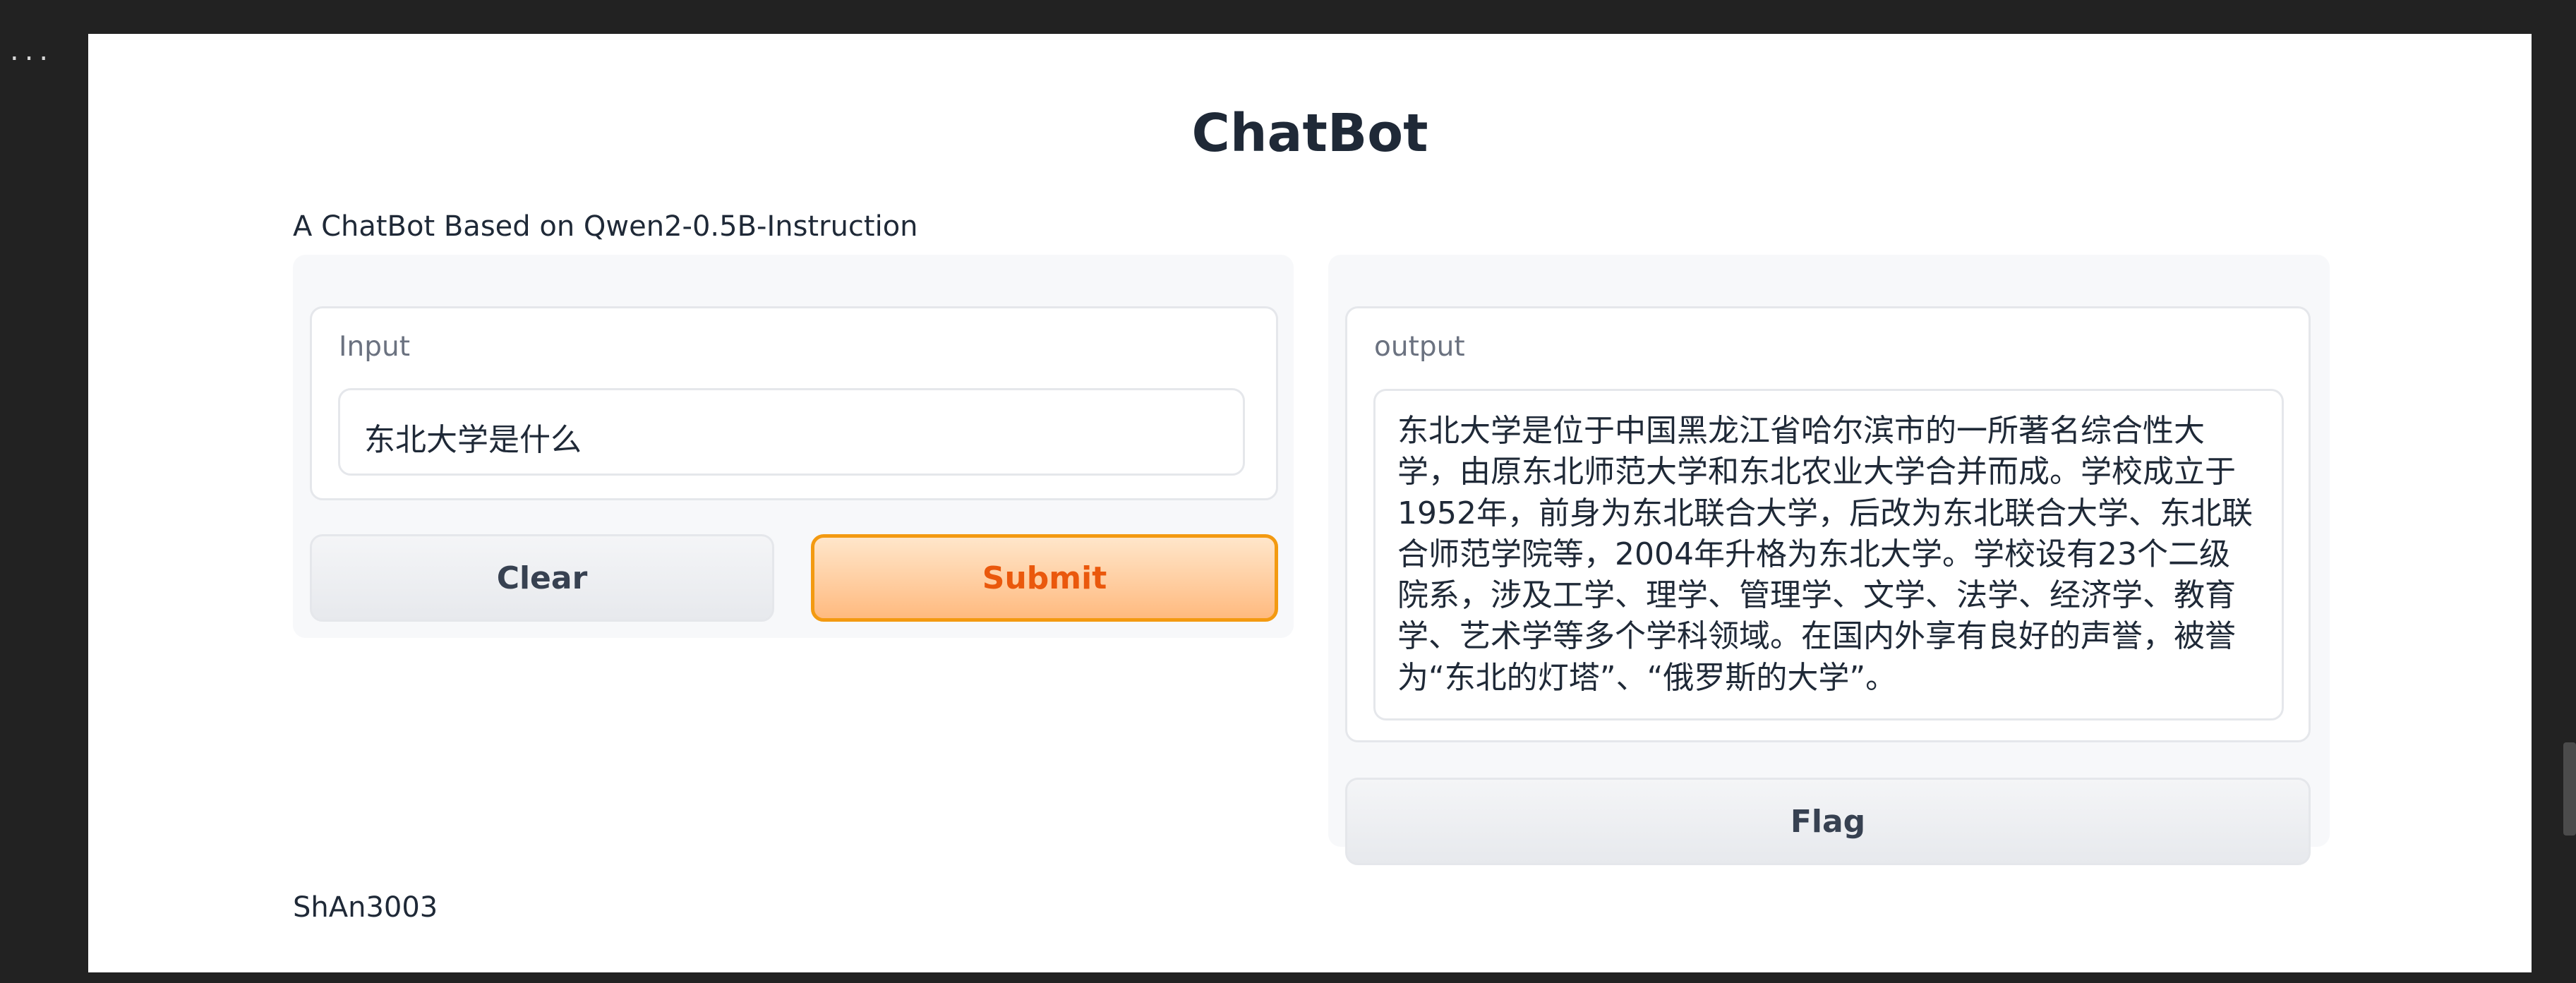 Image resolution: width=2576 pixels, height=983 pixels. I want to click on input-card: Input 东北大学是什么, so click(794, 403).